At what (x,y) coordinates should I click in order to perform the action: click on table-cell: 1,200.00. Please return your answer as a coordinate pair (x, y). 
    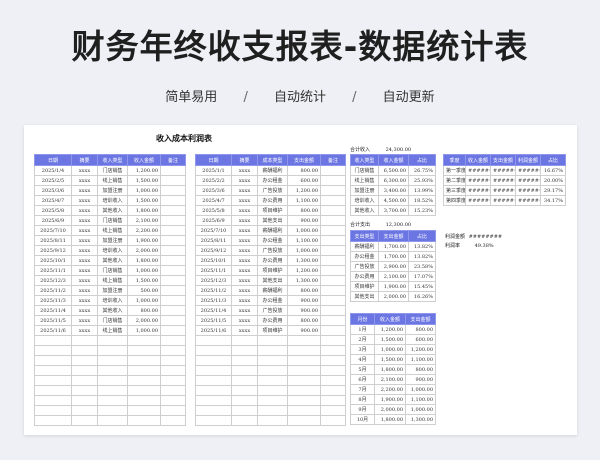
    Looking at the image, I should click on (420, 349).